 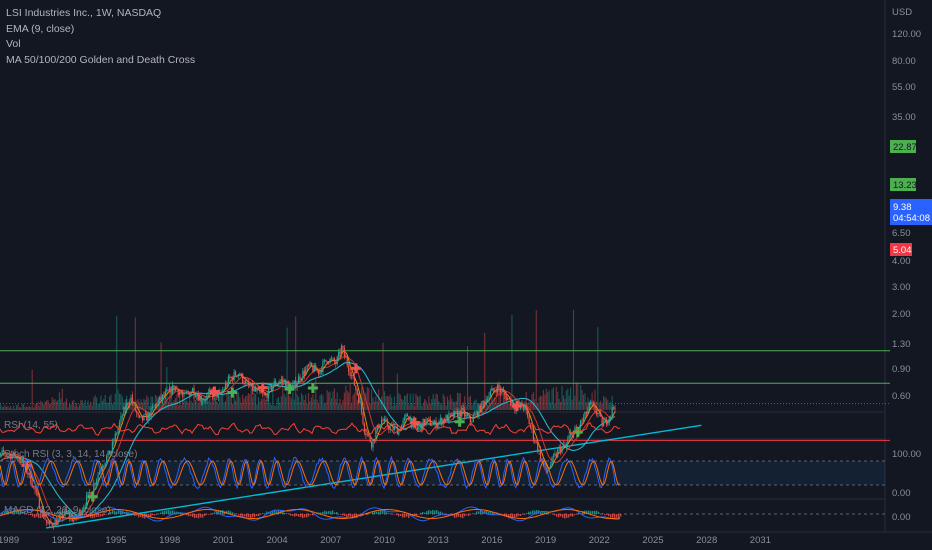 I want to click on y-tick-label: 55.00, so click(x=904, y=87).